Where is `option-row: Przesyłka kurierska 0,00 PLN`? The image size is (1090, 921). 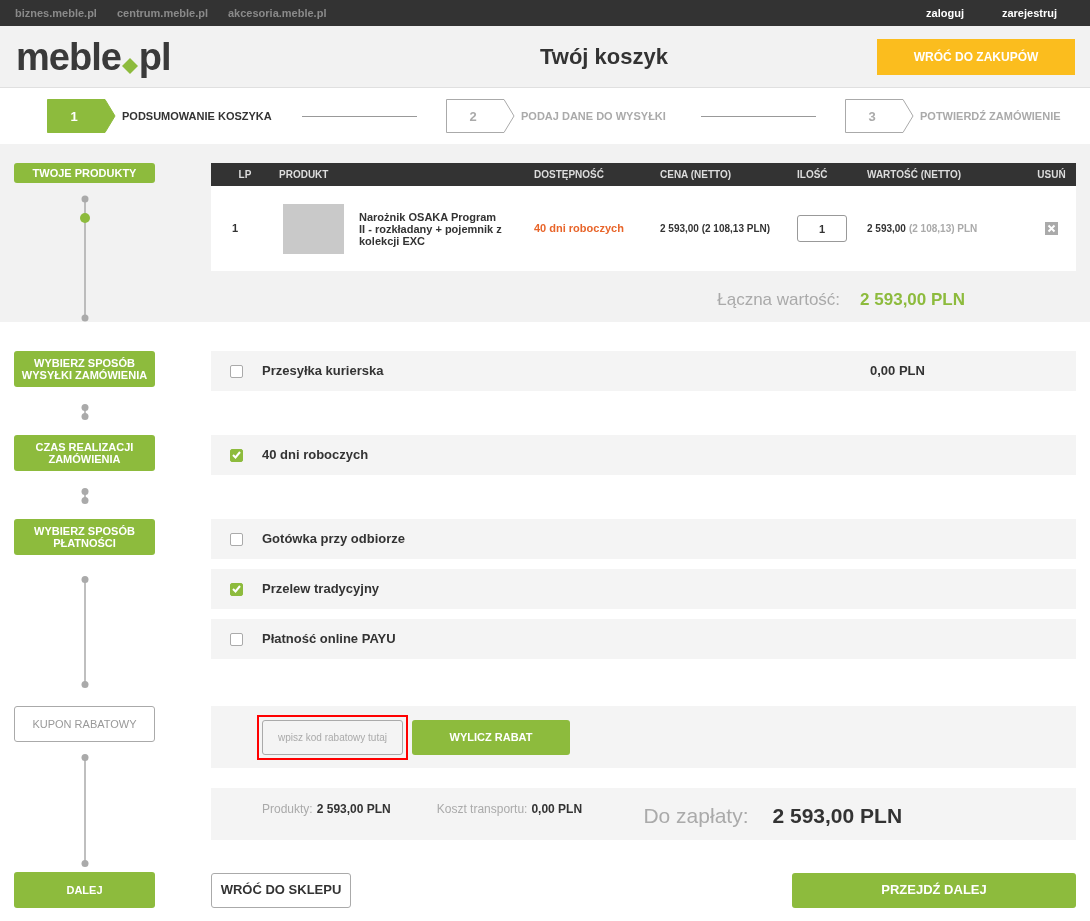 option-row: Przesyłka kurierska 0,00 PLN is located at coordinates (643, 371).